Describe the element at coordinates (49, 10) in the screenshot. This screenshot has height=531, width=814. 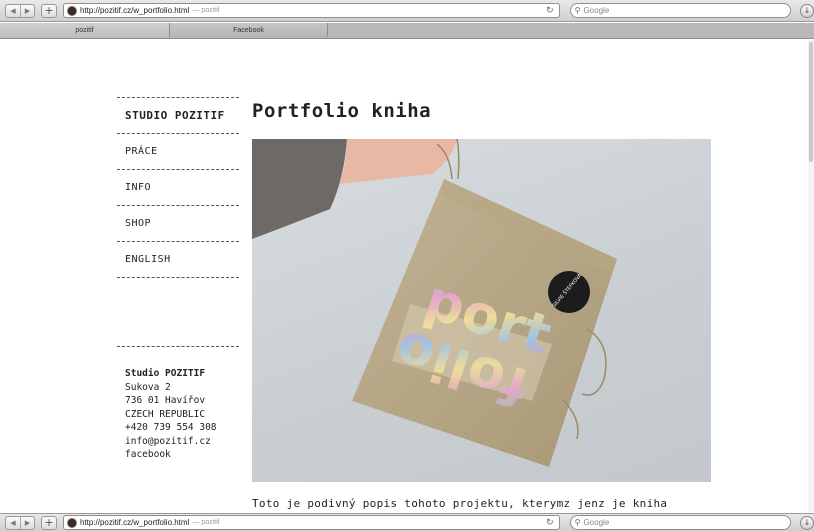
I see `add-bookmark-button: +` at that location.